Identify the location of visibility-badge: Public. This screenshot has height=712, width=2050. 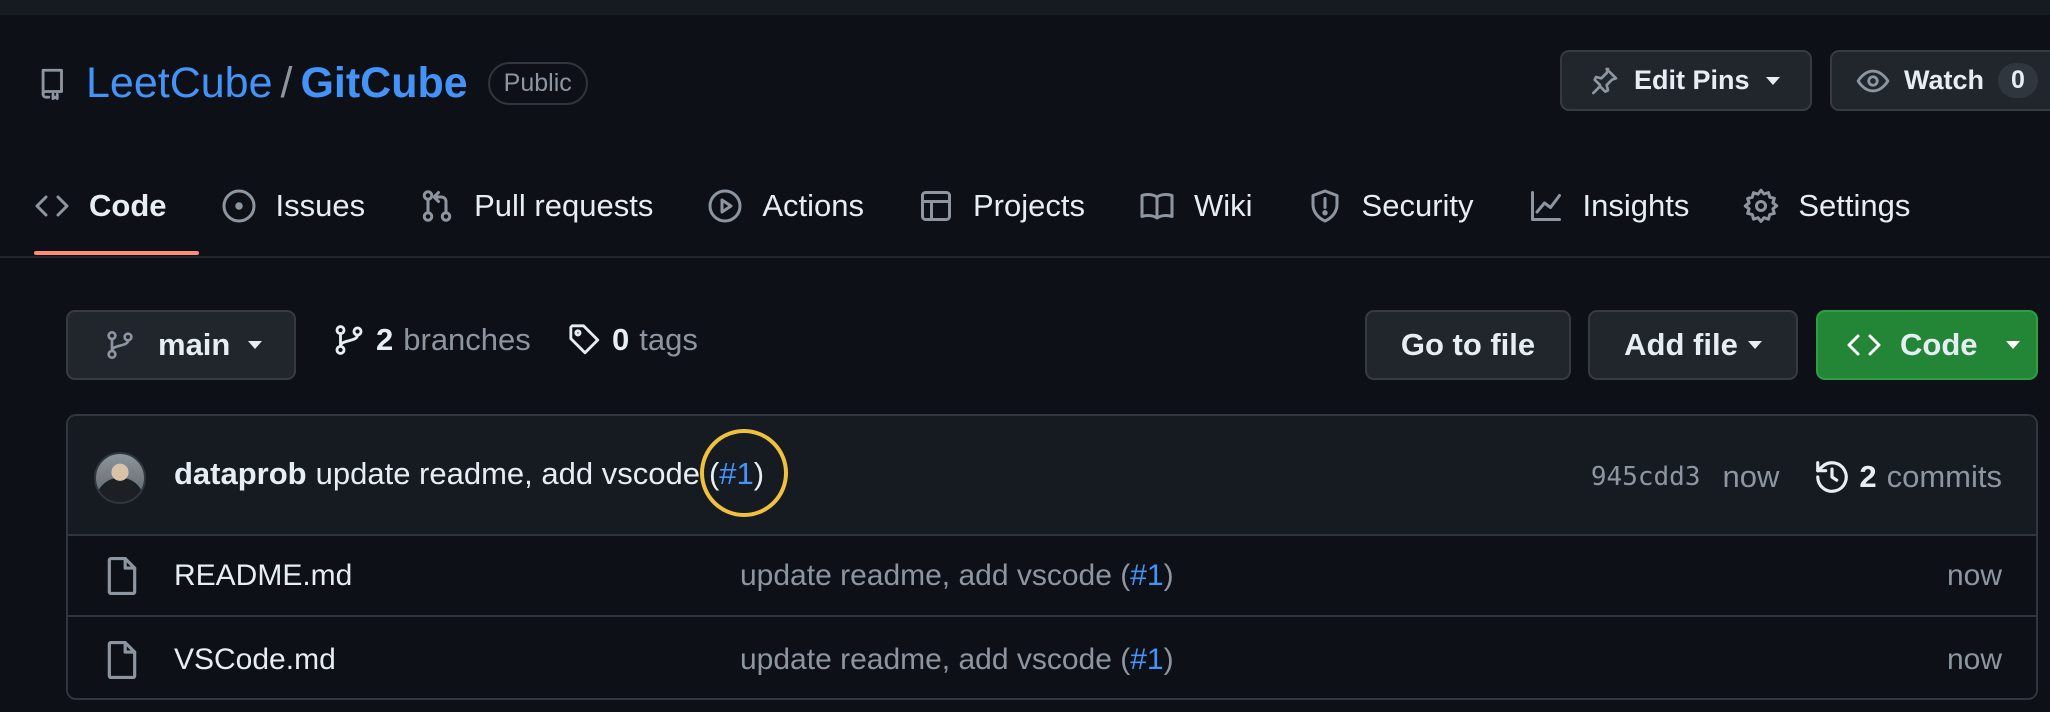
(537, 83).